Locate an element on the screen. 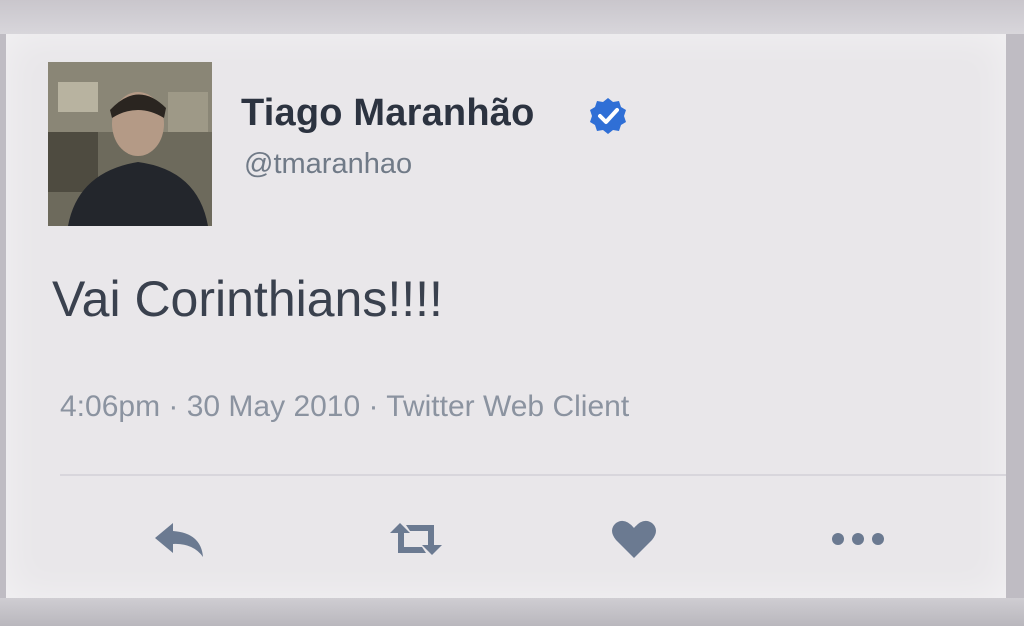 The height and width of the screenshot is (626, 1024). reply-button is located at coordinates (179, 539).